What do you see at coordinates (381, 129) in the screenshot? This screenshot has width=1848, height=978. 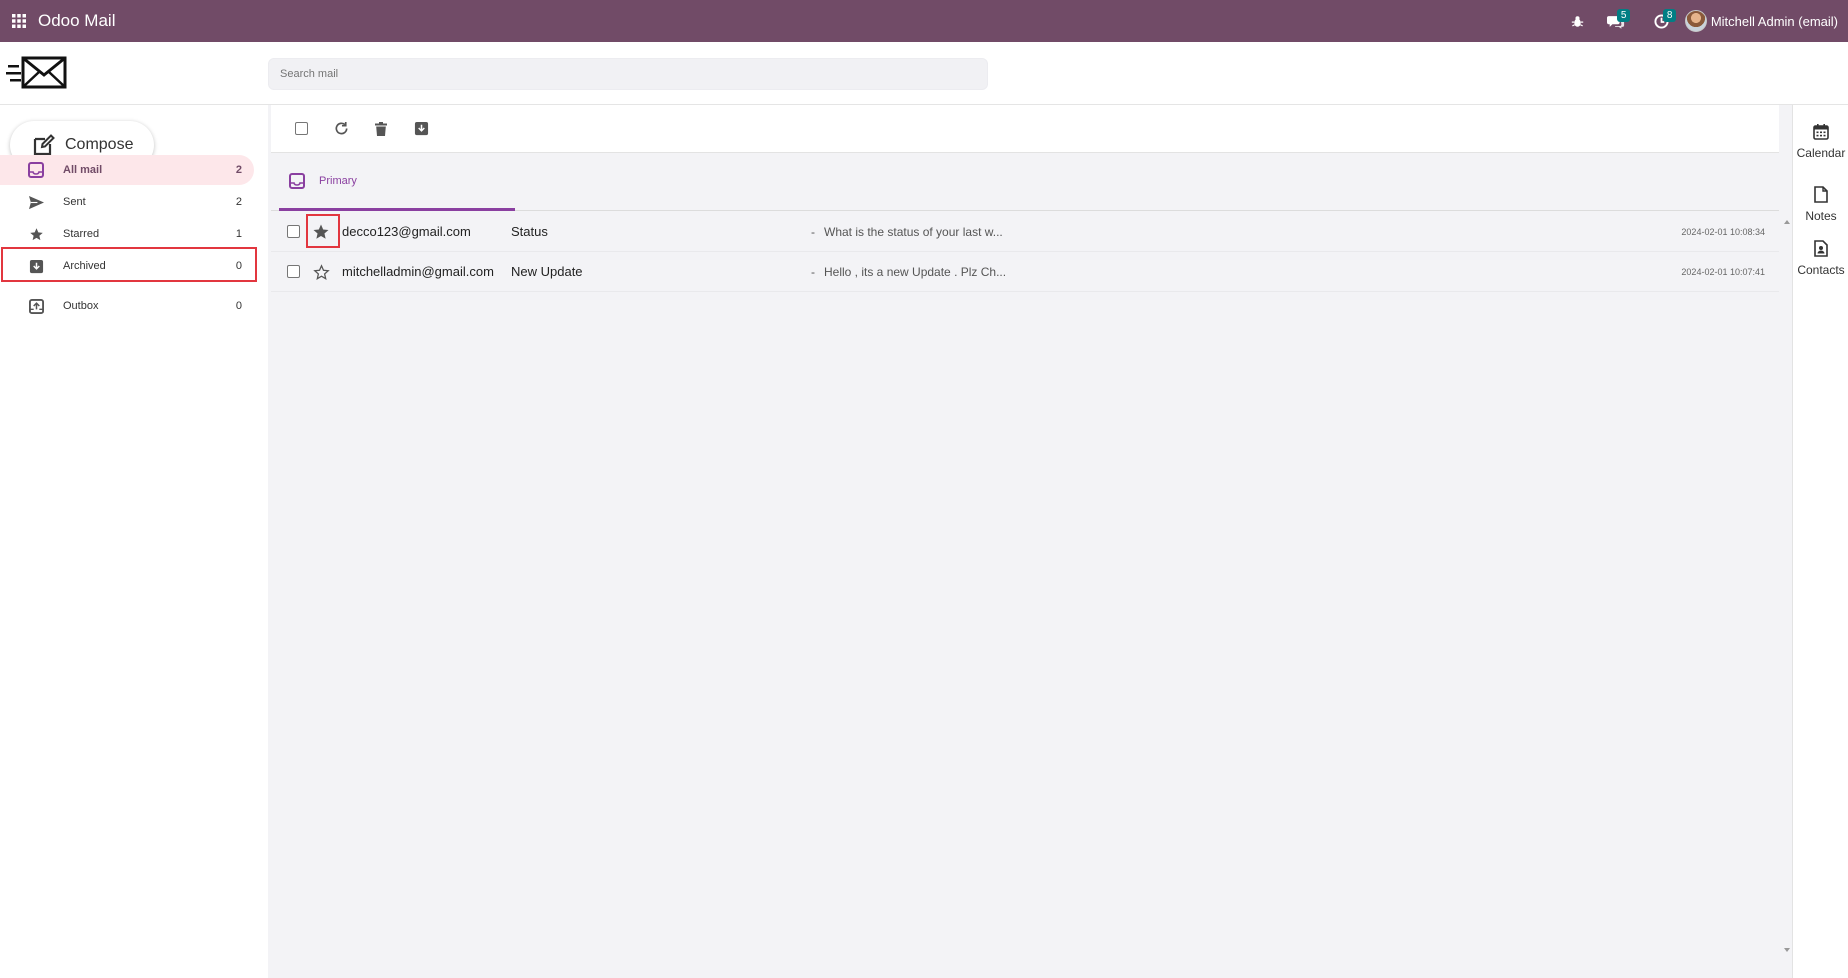 I see `delete-trash-icon` at bounding box center [381, 129].